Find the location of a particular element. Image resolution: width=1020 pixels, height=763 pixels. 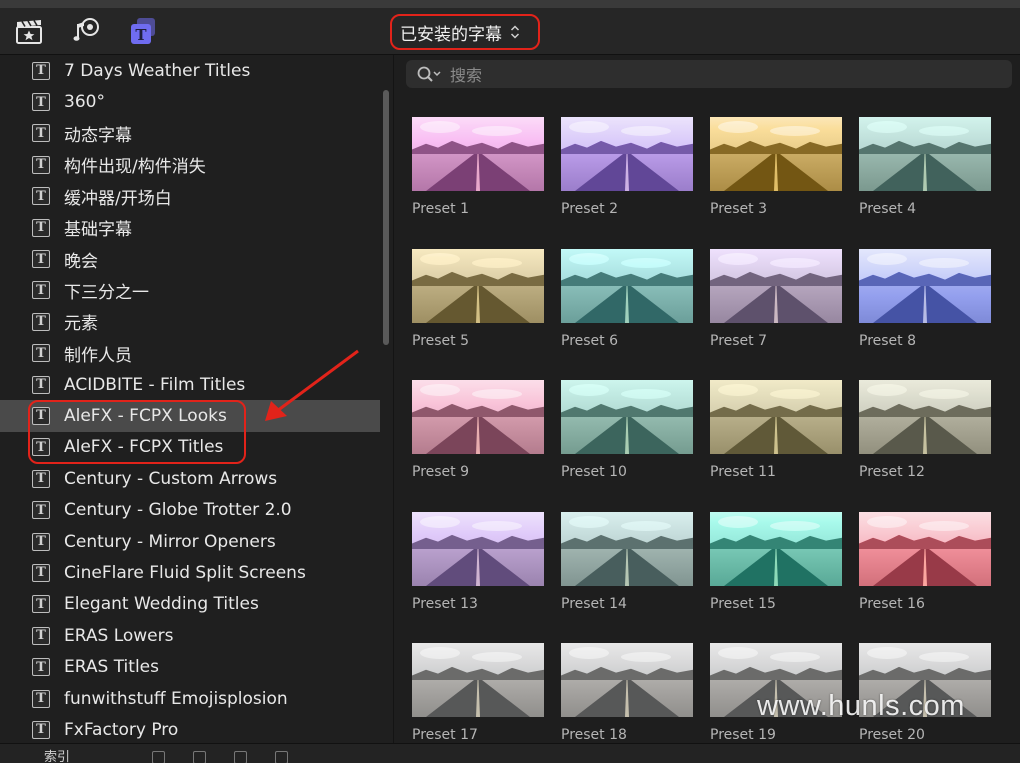

sidebar-item: T Elegant Wedding Titles is located at coordinates (190, 604).